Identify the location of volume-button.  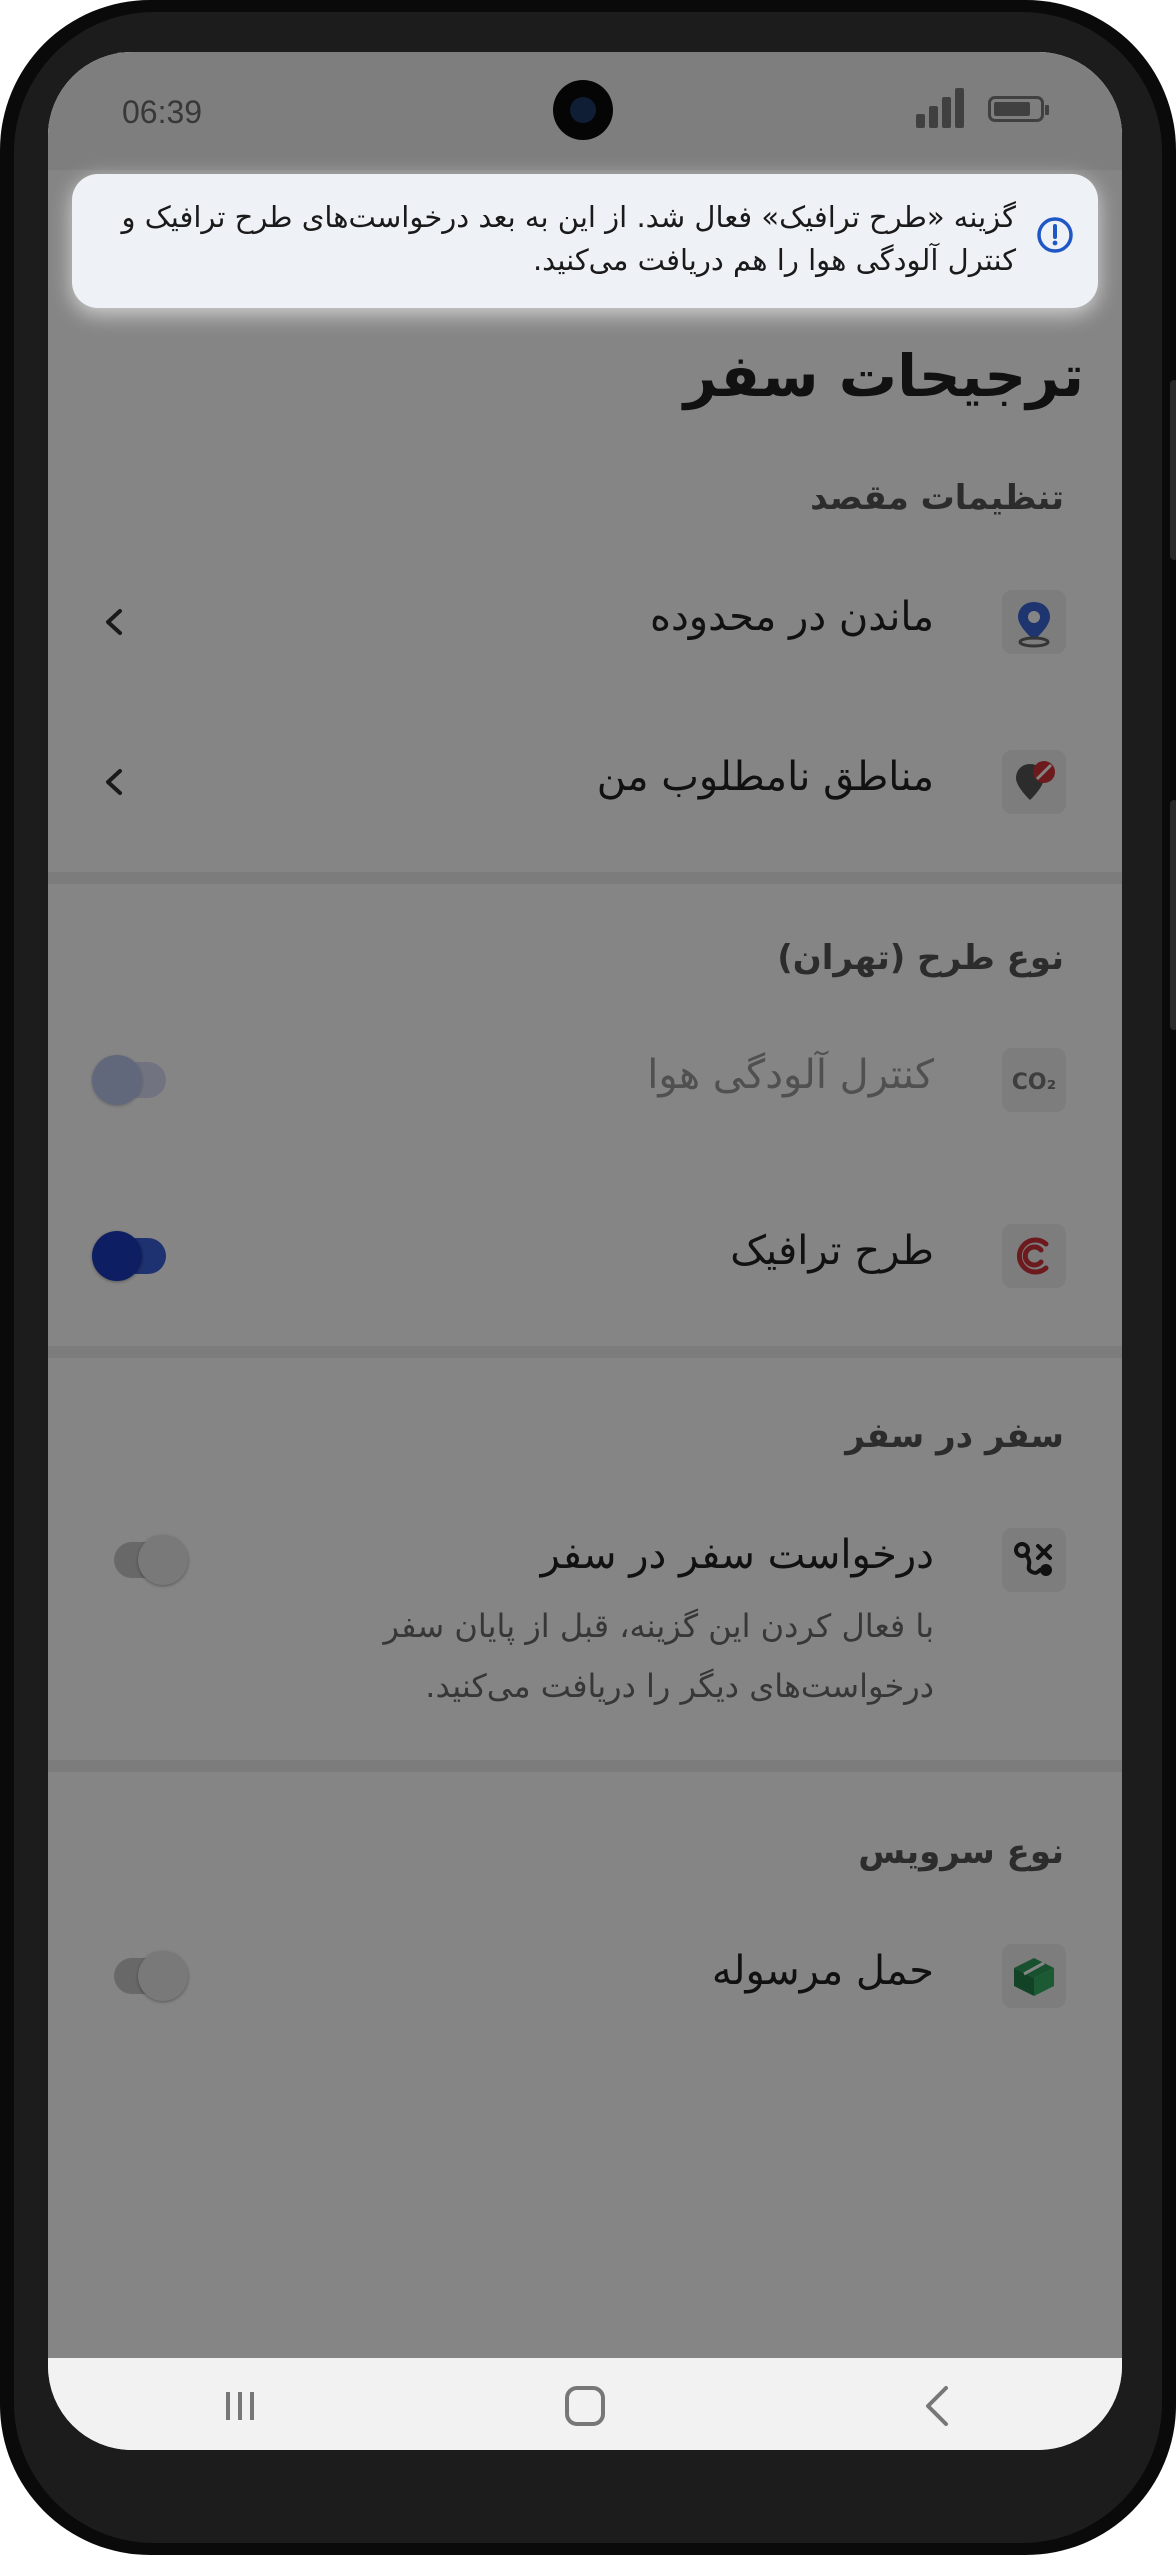
(1173, 470).